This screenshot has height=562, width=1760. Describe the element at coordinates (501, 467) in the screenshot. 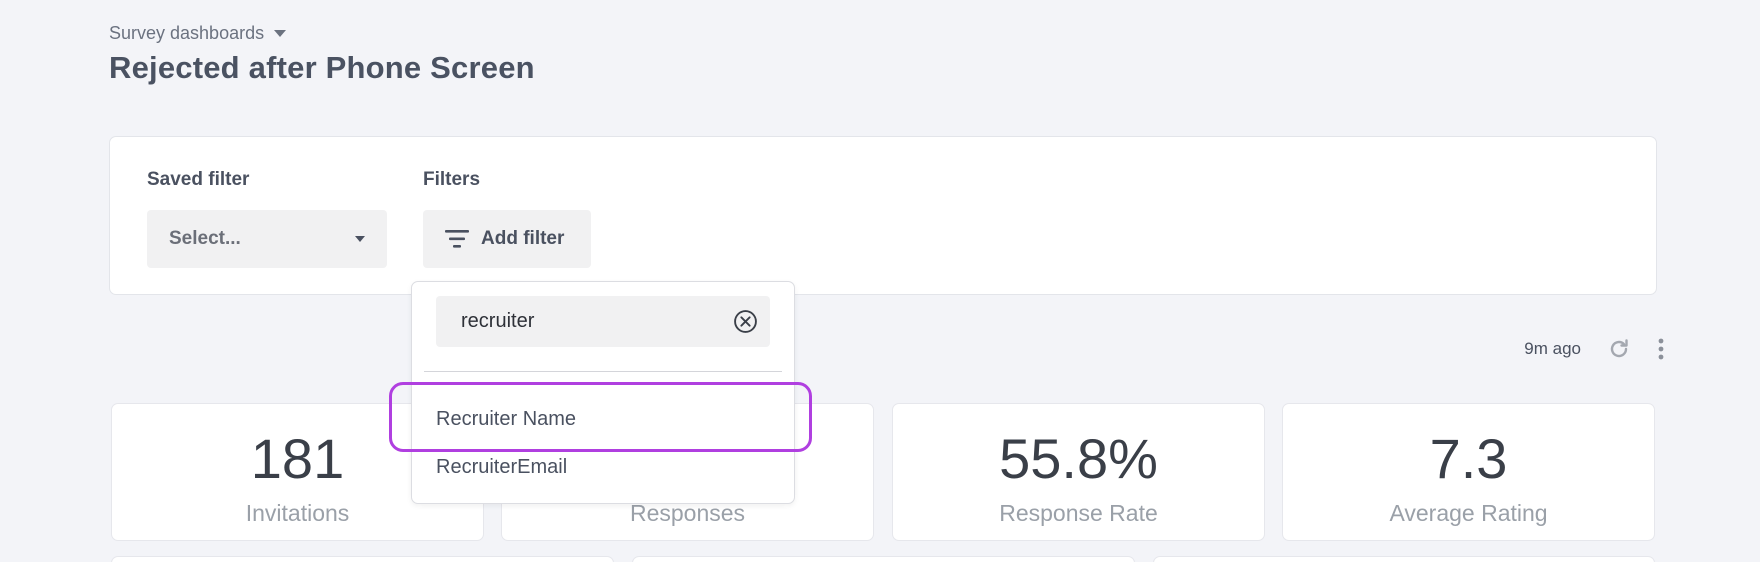

I see `filter-option-recruiter-email: RecruiterEmail` at that location.